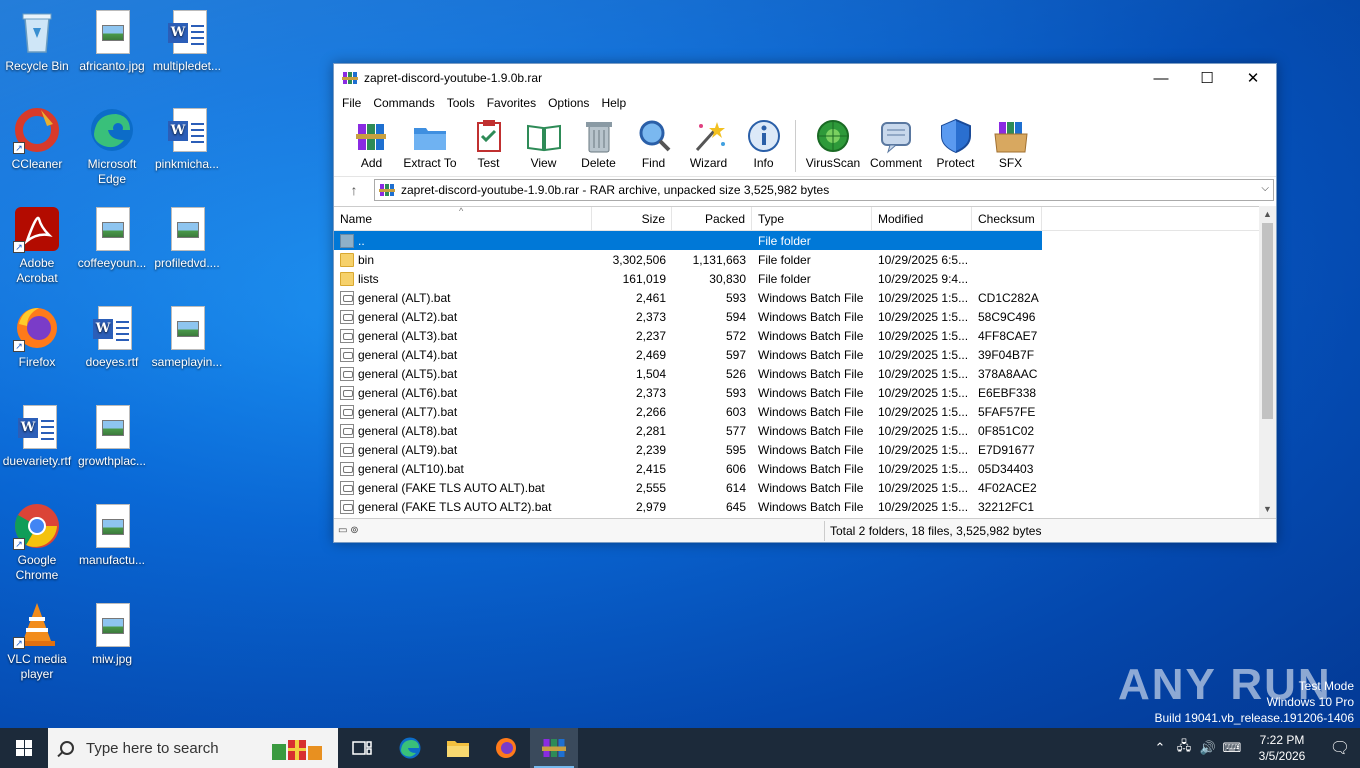 This screenshot has height=768, width=1360. I want to click on desktop-icon-google-chrome: ↗ Google Chrome, so click(37, 542).